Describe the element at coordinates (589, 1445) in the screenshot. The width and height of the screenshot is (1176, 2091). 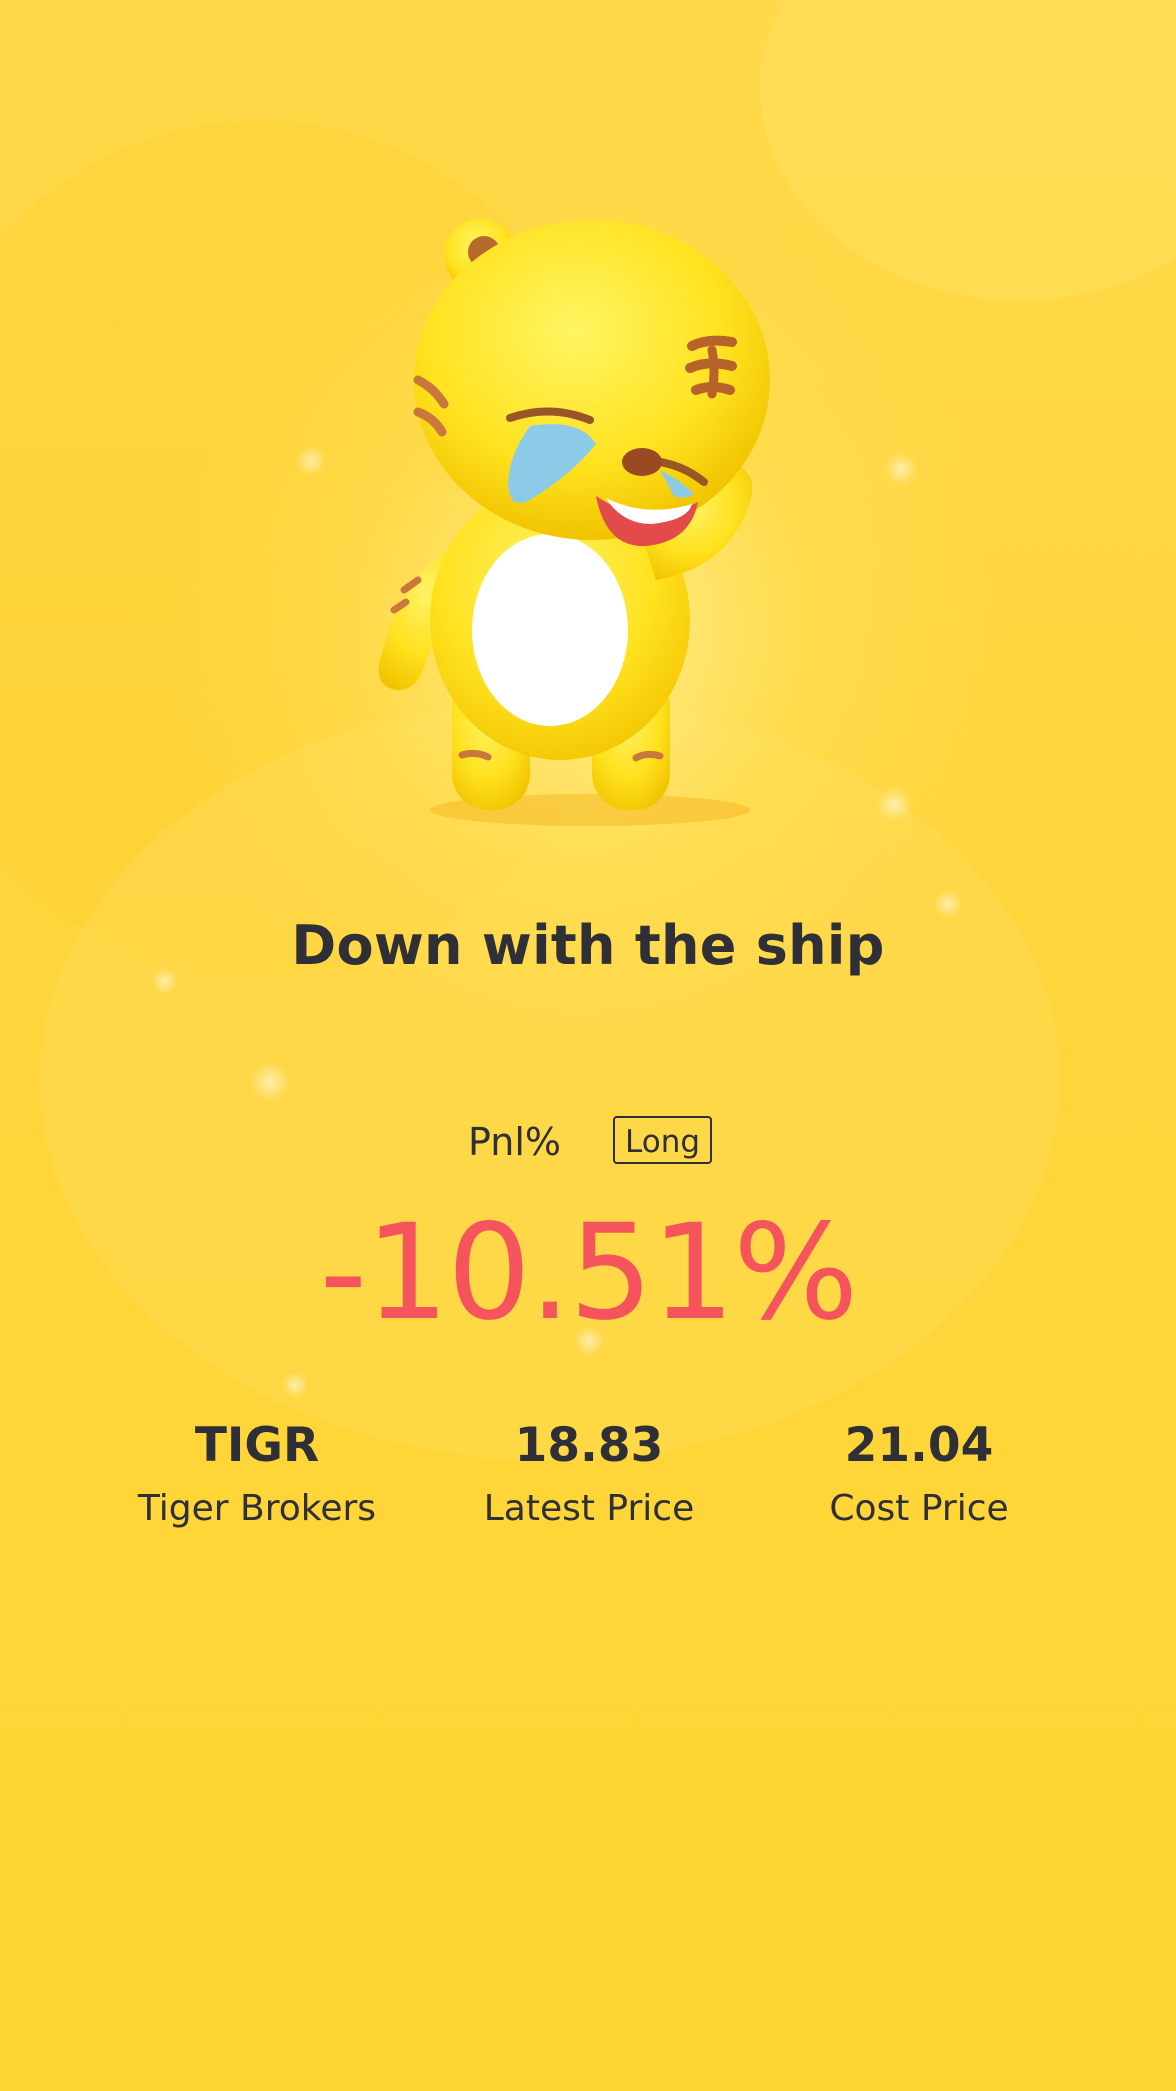
I see `stat-value: 18.83` at that location.